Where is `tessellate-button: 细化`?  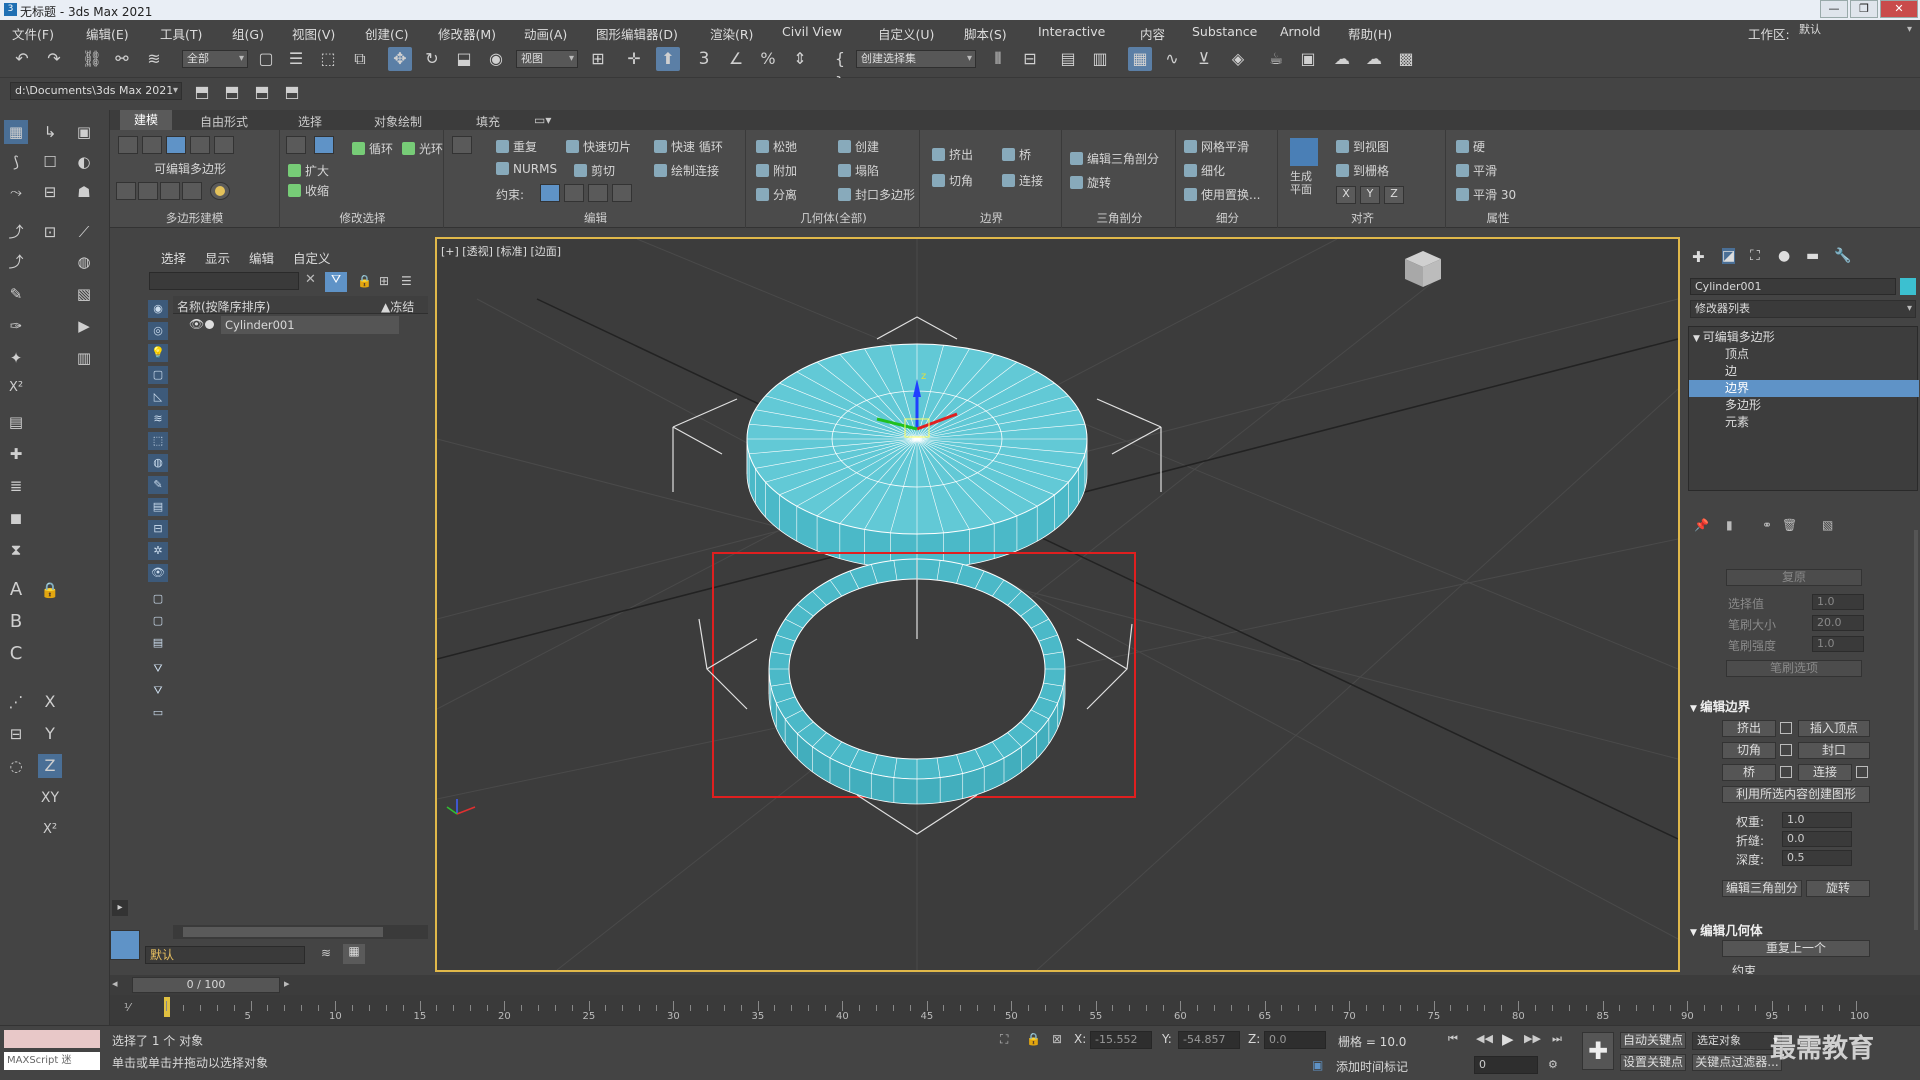
tessellate-button: 细化 is located at coordinates (1204, 170).